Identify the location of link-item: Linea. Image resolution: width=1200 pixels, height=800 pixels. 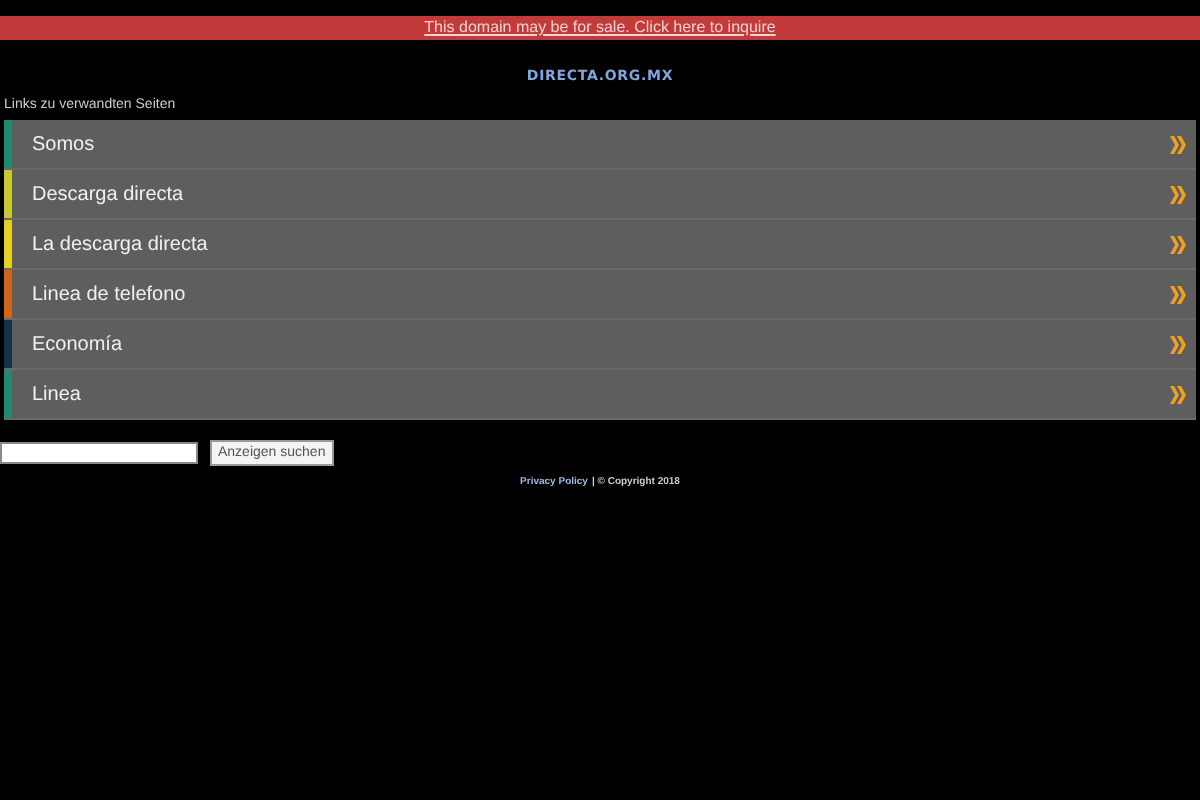
(600, 395).